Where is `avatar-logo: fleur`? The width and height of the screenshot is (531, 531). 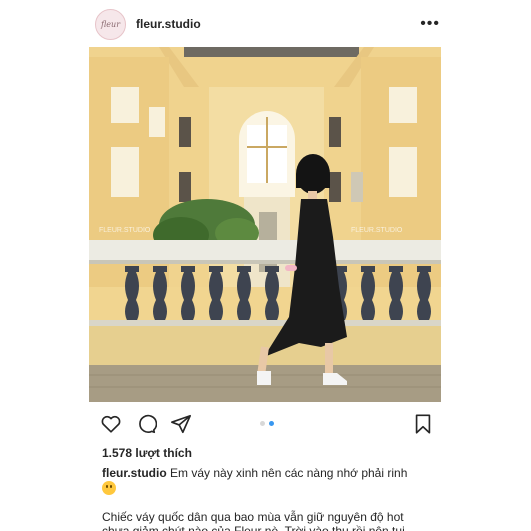
avatar-logo: fleur is located at coordinates (110, 24).